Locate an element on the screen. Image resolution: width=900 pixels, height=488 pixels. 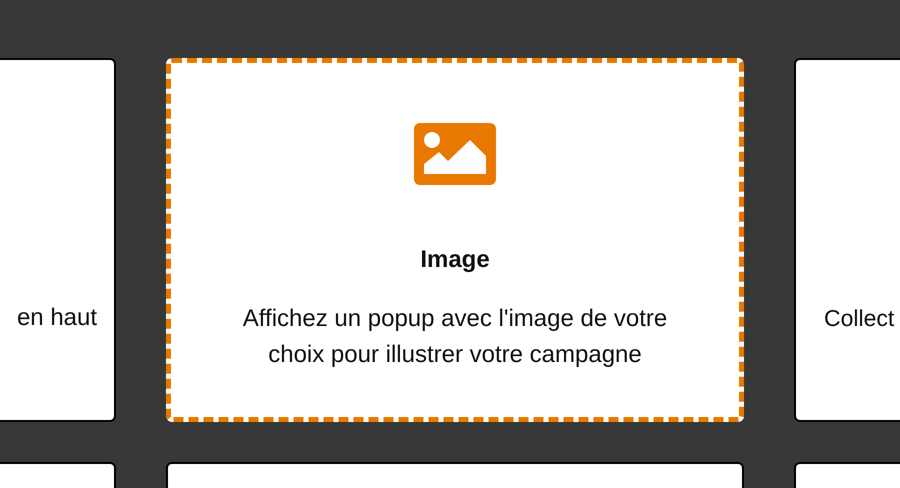
card-description: Affichez un popup avec l'image de votre choix pour illustrer votre campagne is located at coordinates (455, 337).